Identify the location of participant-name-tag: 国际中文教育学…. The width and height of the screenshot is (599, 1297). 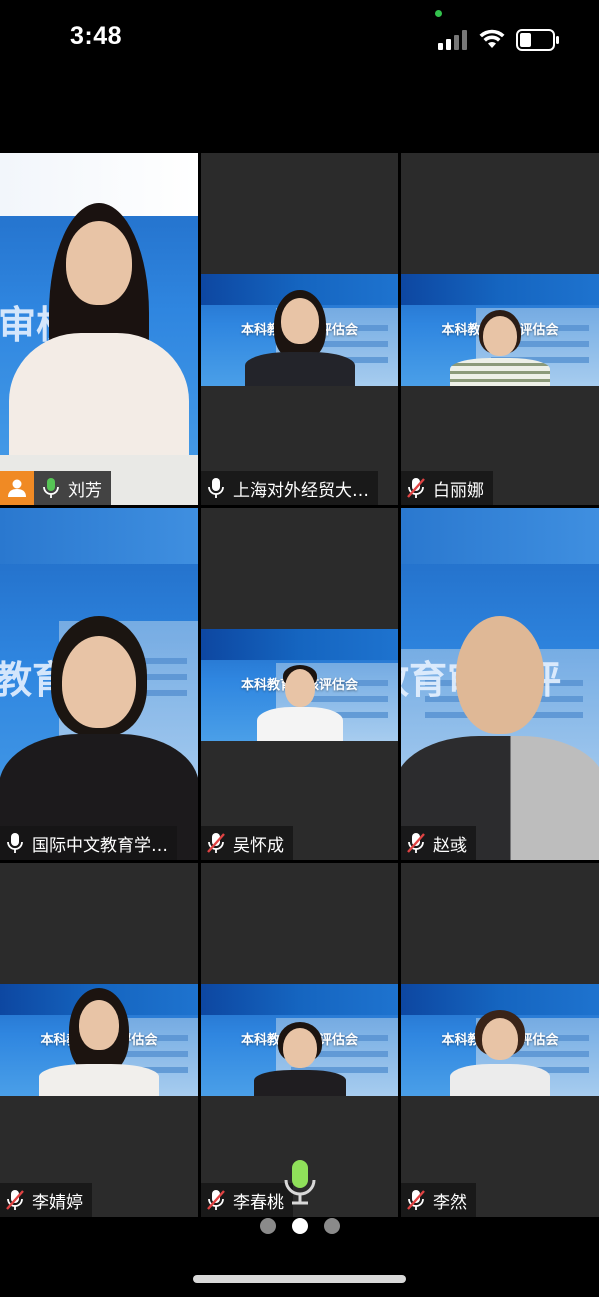
(88, 843).